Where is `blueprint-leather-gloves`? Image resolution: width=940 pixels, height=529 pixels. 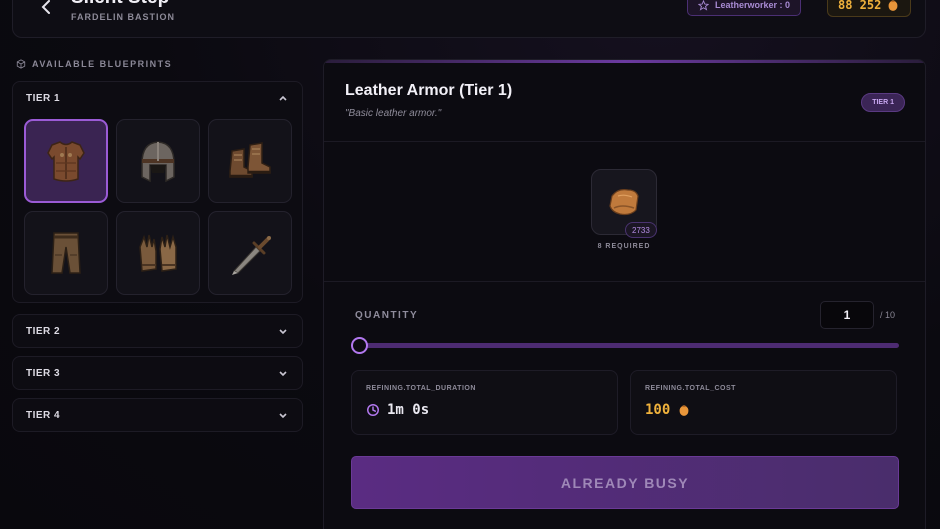 blueprint-leather-gloves is located at coordinates (158, 253).